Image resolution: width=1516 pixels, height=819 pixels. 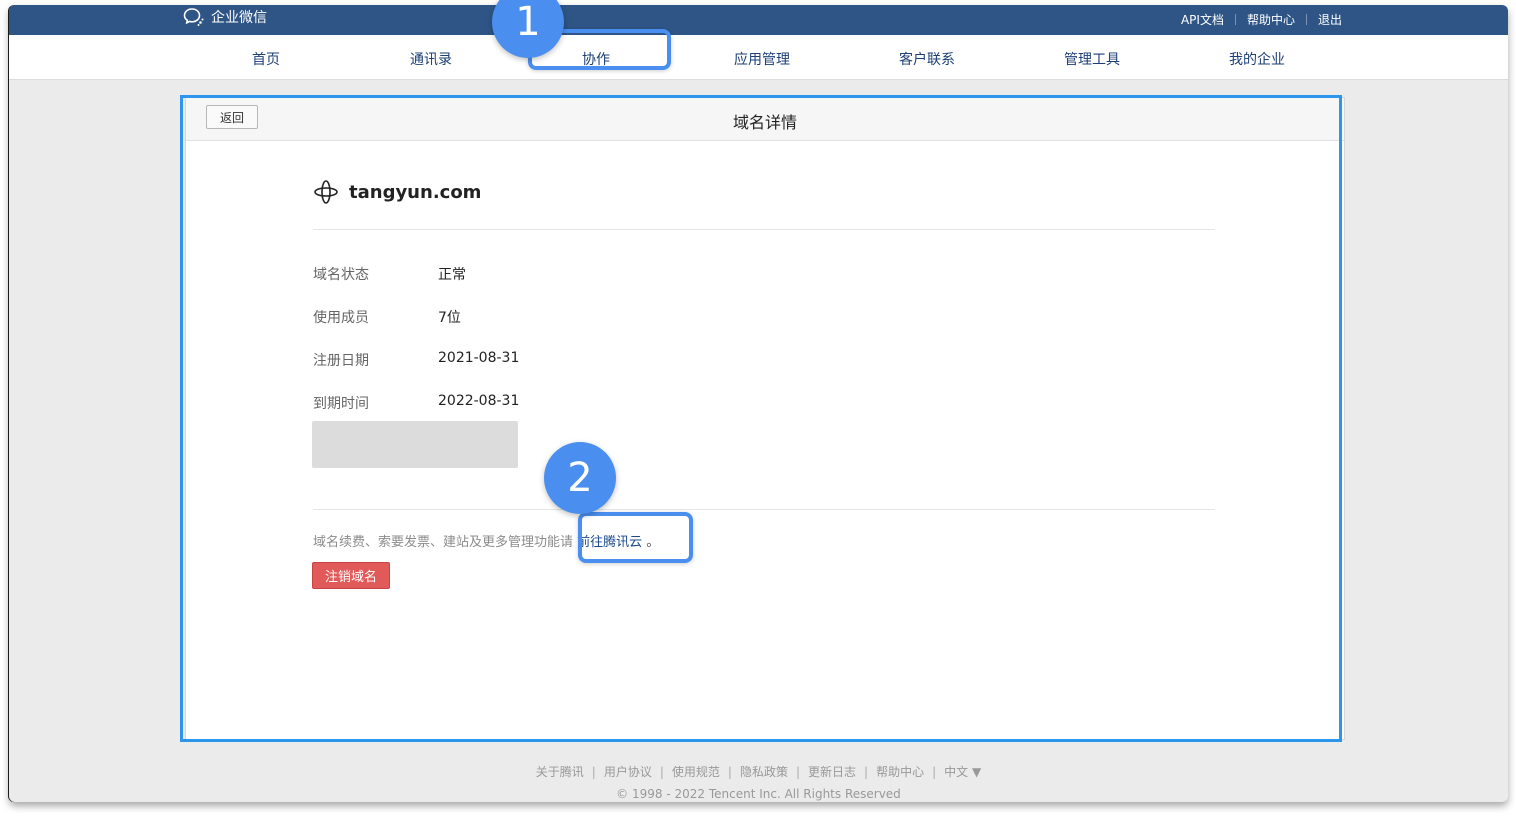 I want to click on nav-item-contacts: 通讯录, so click(x=431, y=59).